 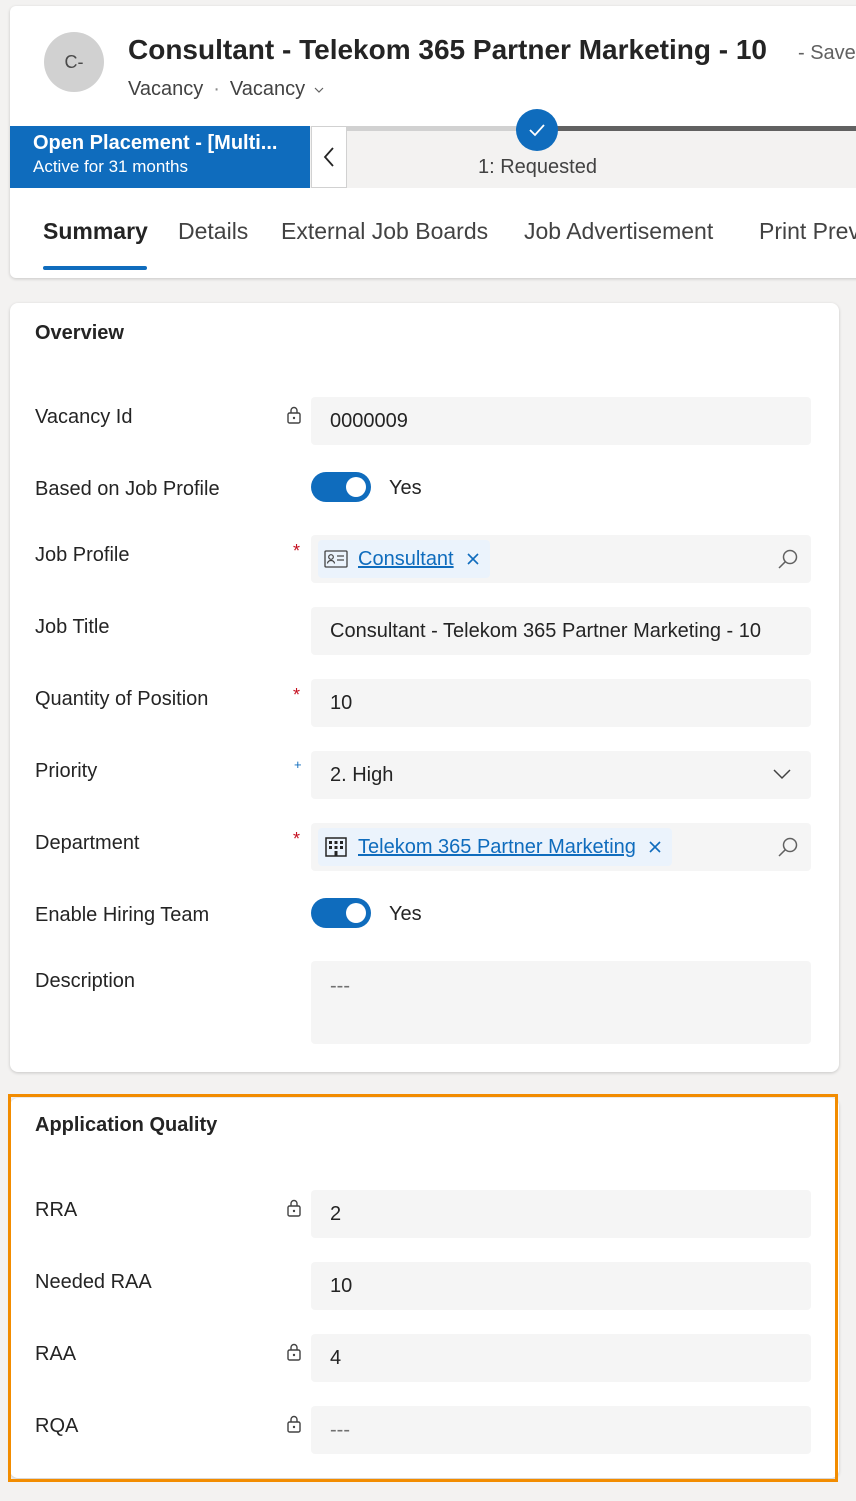 I want to click on tab-print-preview: Print Preview, so click(x=807, y=231).